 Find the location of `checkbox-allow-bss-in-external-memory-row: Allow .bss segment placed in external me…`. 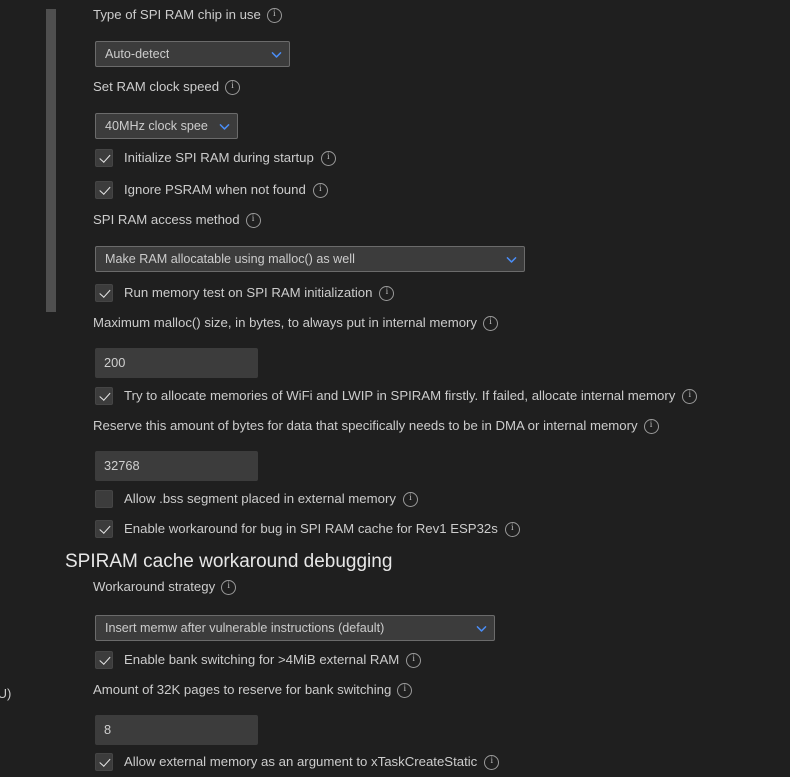

checkbox-allow-bss-in-external-memory-row: Allow .bss segment placed in external me… is located at coordinates (256, 499).